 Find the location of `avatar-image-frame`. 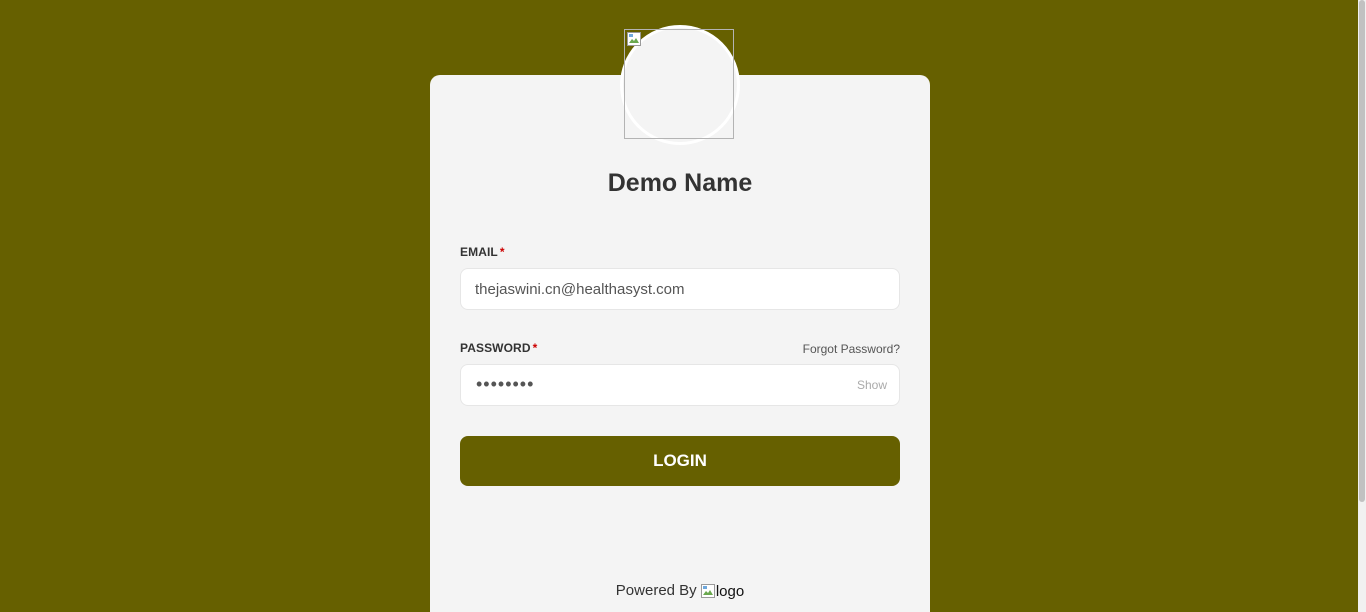

avatar-image-frame is located at coordinates (679, 84).